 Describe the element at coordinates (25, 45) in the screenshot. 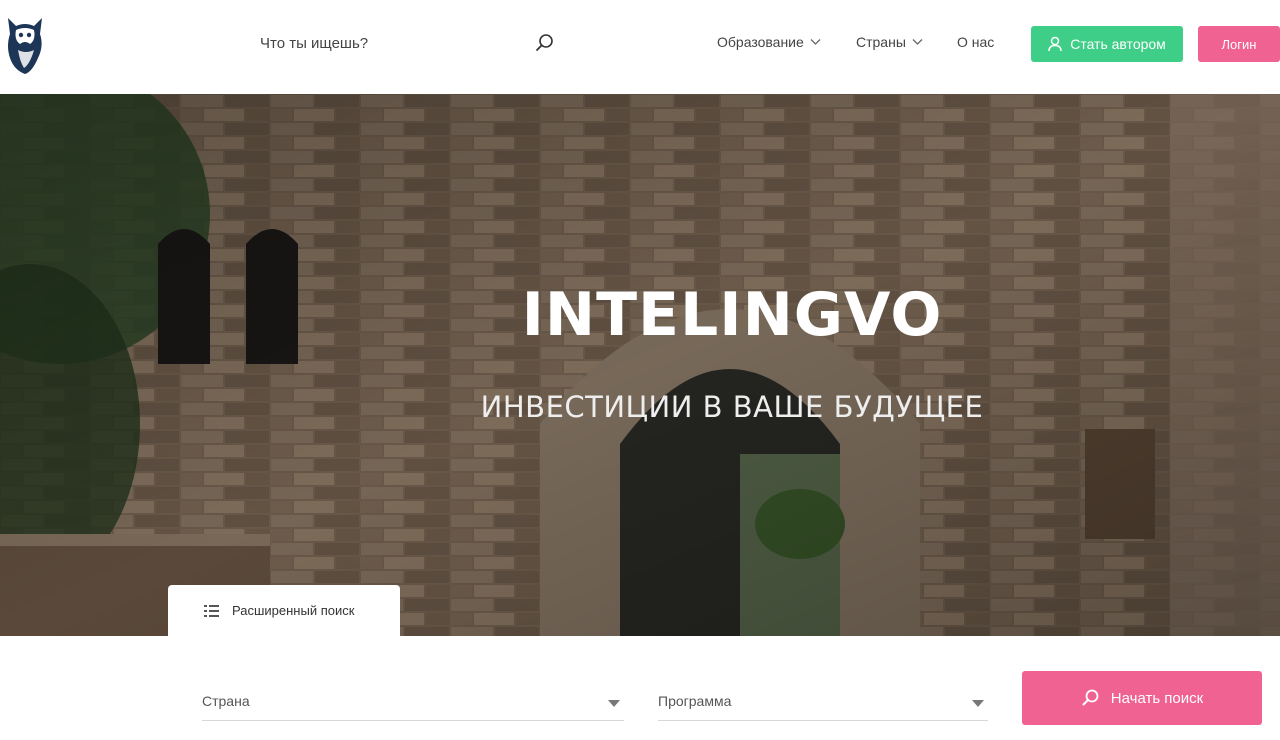

I see `owl-logo-icon` at that location.